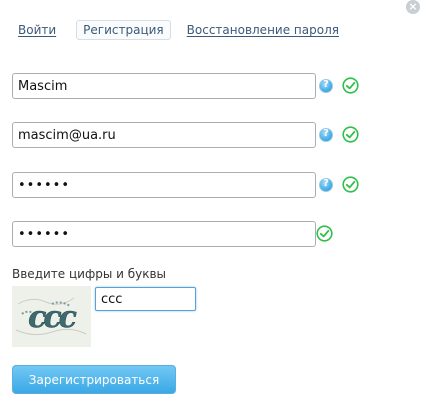 This screenshot has height=410, width=421. What do you see at coordinates (175, 30) in the screenshot?
I see `auth-tabs: Войти Регистрация Восстановление пароля` at bounding box center [175, 30].